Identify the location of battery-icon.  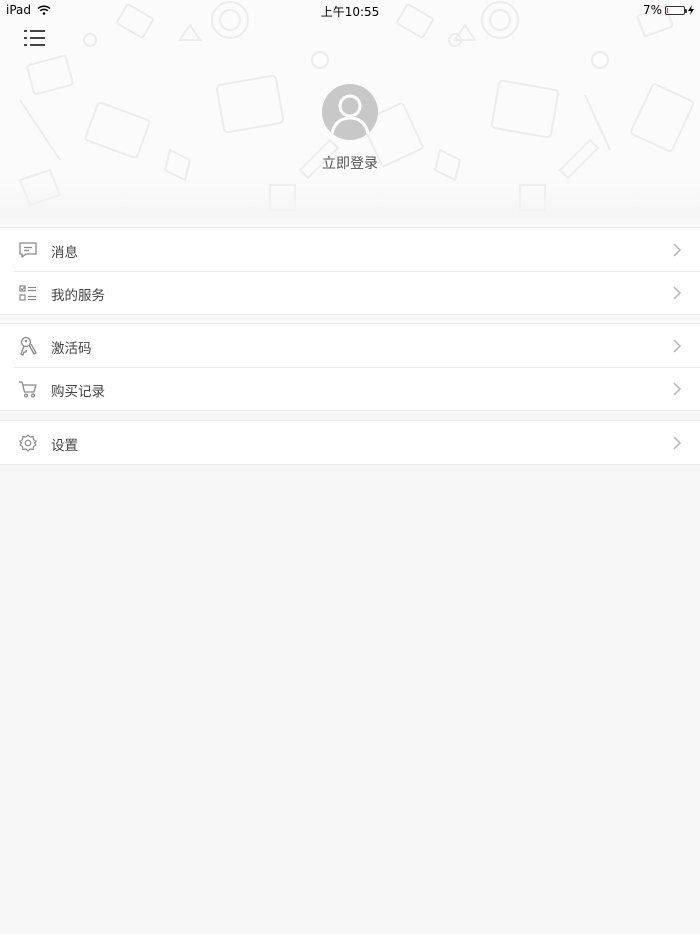
(676, 10).